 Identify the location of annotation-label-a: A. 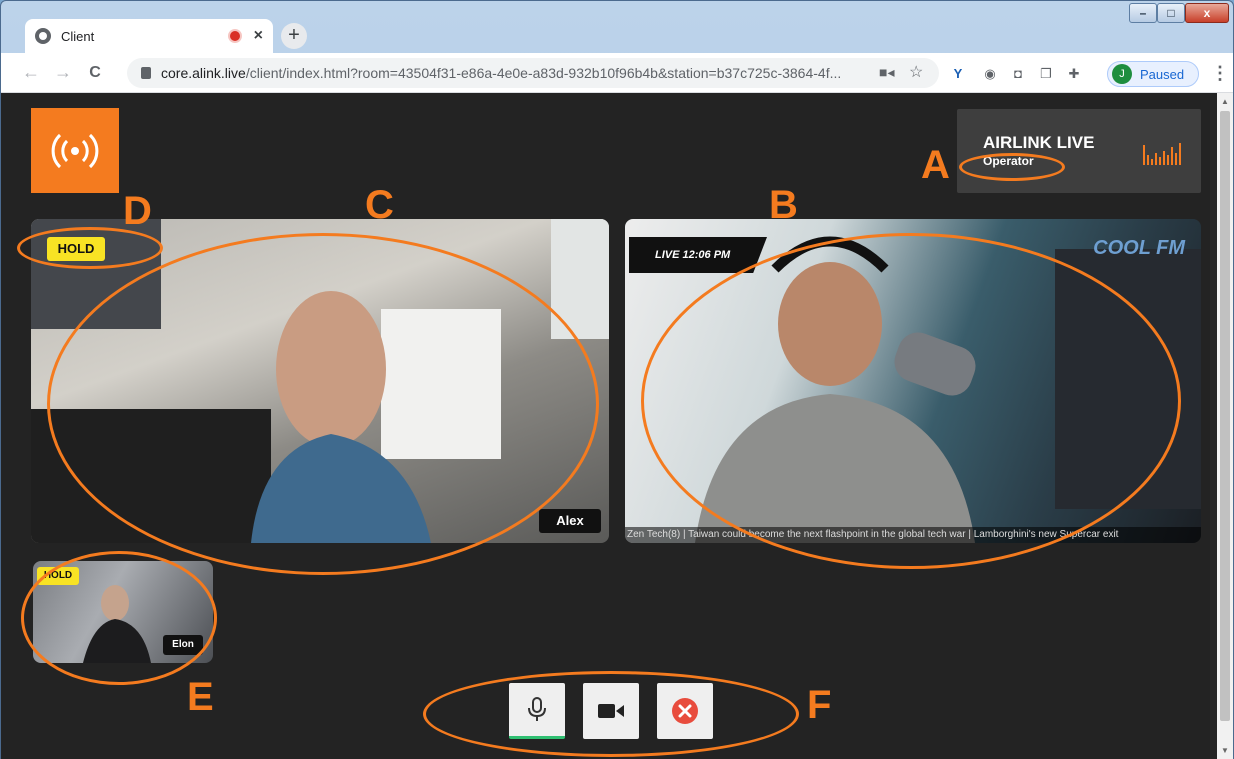
(935, 165).